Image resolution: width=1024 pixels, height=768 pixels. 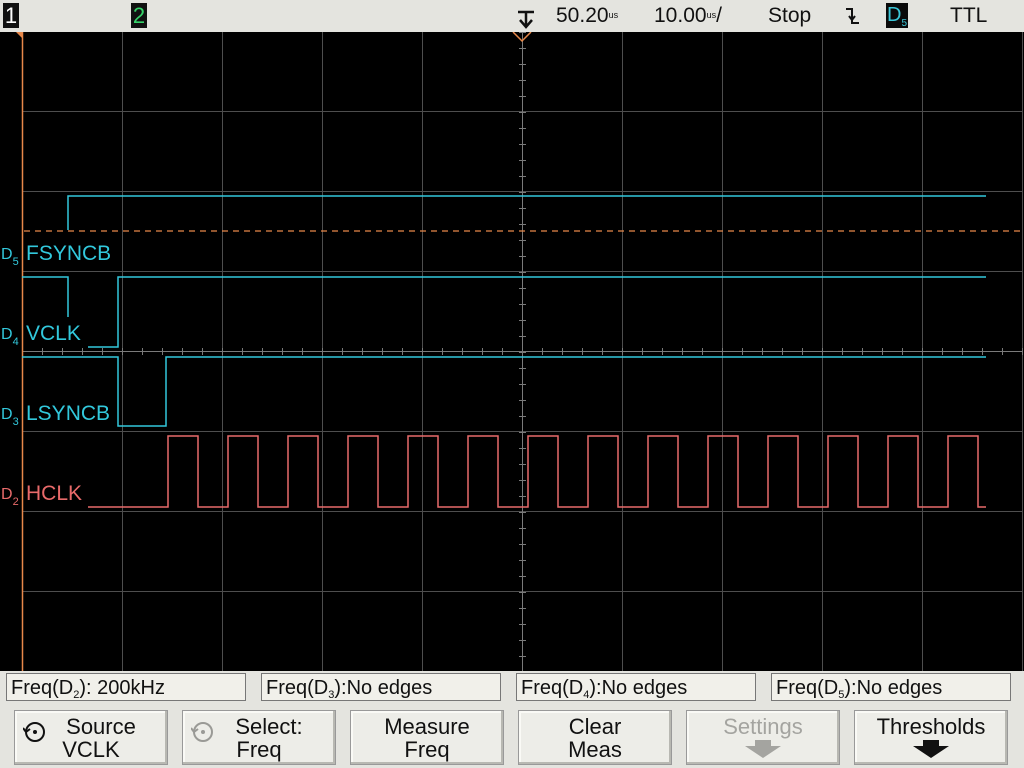 What do you see at coordinates (711, 15) in the screenshot?
I see `timebase-unit: us` at bounding box center [711, 15].